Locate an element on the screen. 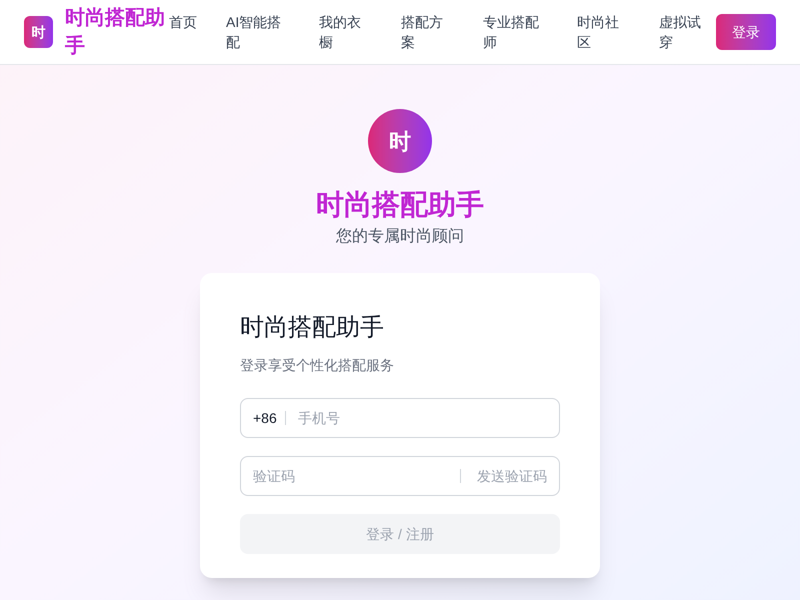 The width and height of the screenshot is (800, 600). nav-link: AI智能搭配 is located at coordinates (255, 32).